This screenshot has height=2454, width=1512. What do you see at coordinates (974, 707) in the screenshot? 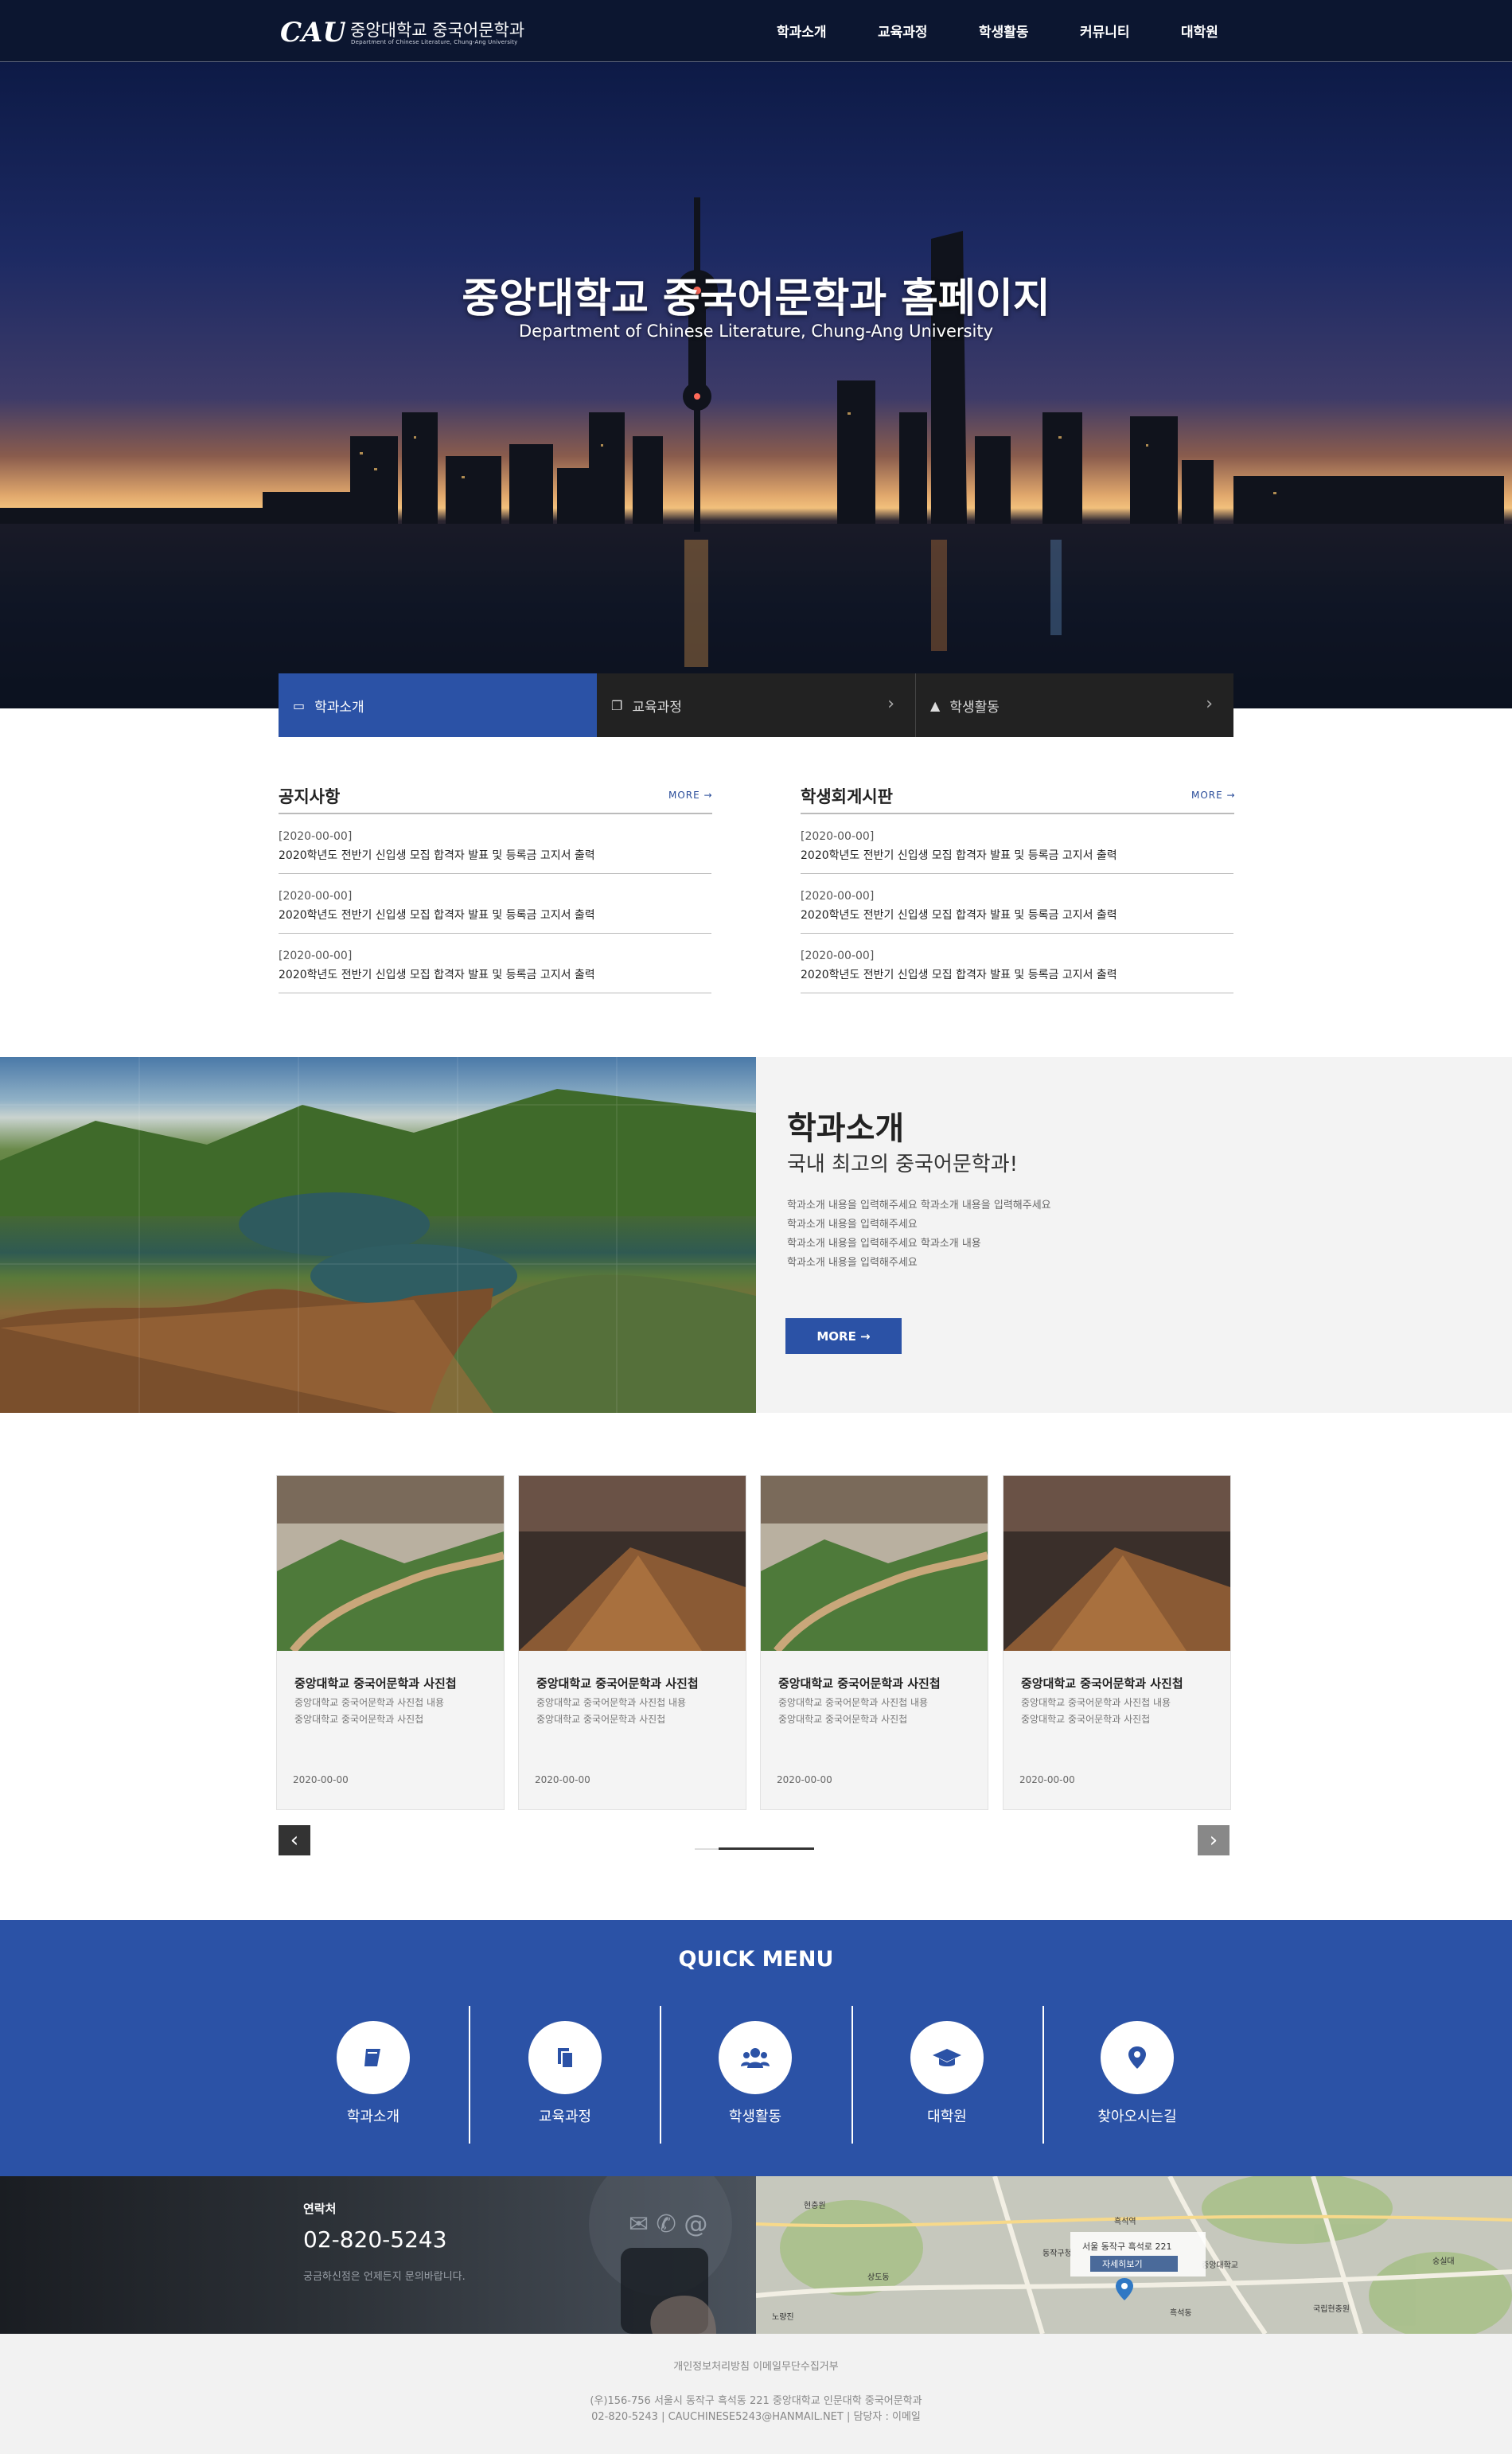
I see `tab-activities-label: 학생활동` at bounding box center [974, 707].